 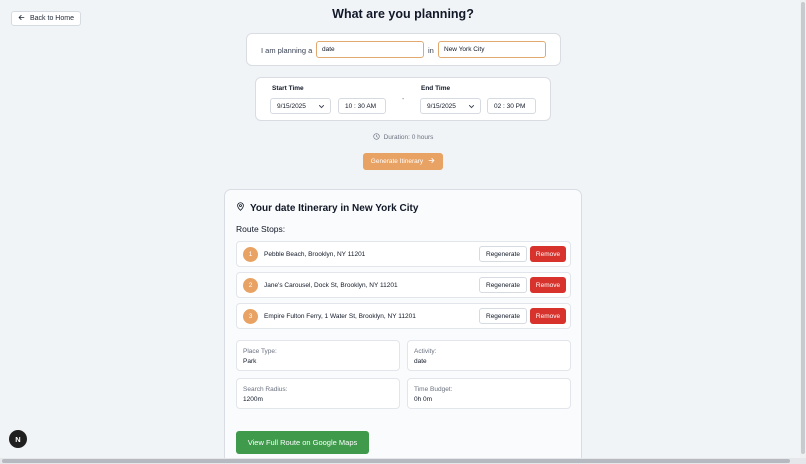 I want to click on end-date-select: 9/15/2025, so click(x=450, y=106).